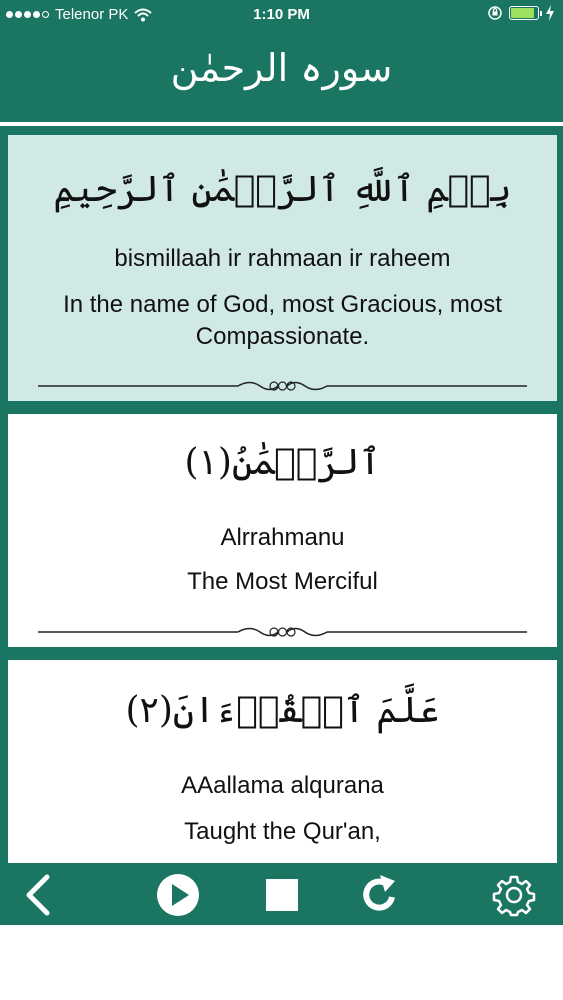  Describe the element at coordinates (495, 13) in the screenshot. I see `rotation-lock-icon` at that location.